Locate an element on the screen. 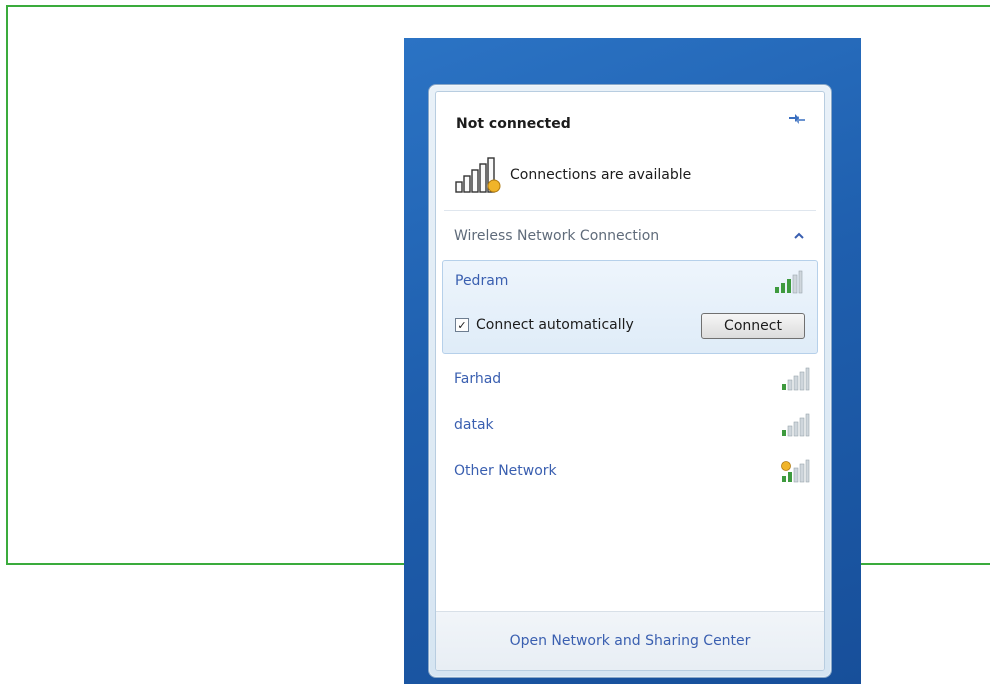 The width and height of the screenshot is (990, 684). wireless-section-header: Wireless Network Connection is located at coordinates (630, 236).